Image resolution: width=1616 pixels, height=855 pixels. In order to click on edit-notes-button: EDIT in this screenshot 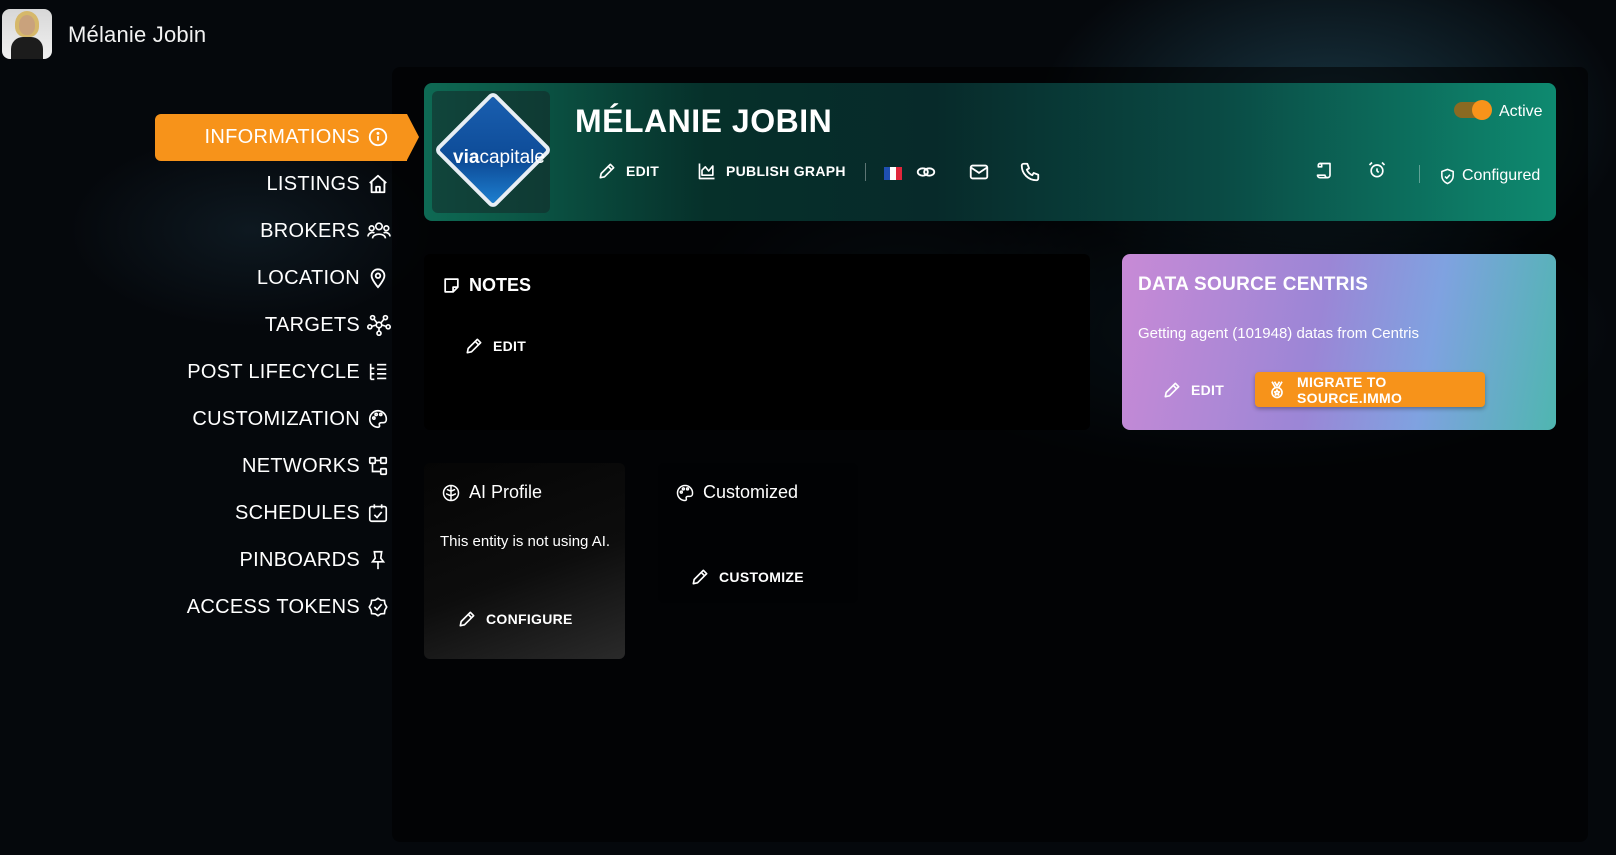, I will do `click(495, 346)`.